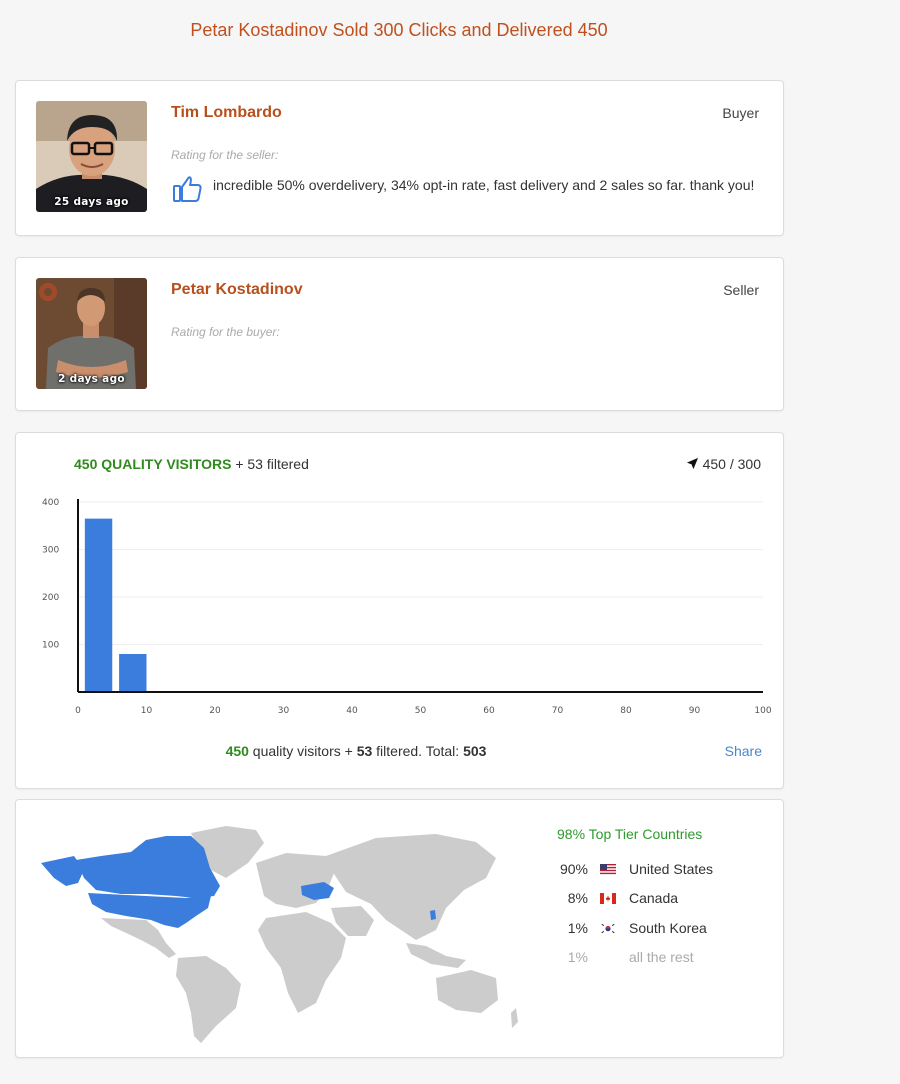 The image size is (900, 1084). Describe the element at coordinates (302, 751) in the screenshot. I see `quality-text: quality visitors +` at that location.